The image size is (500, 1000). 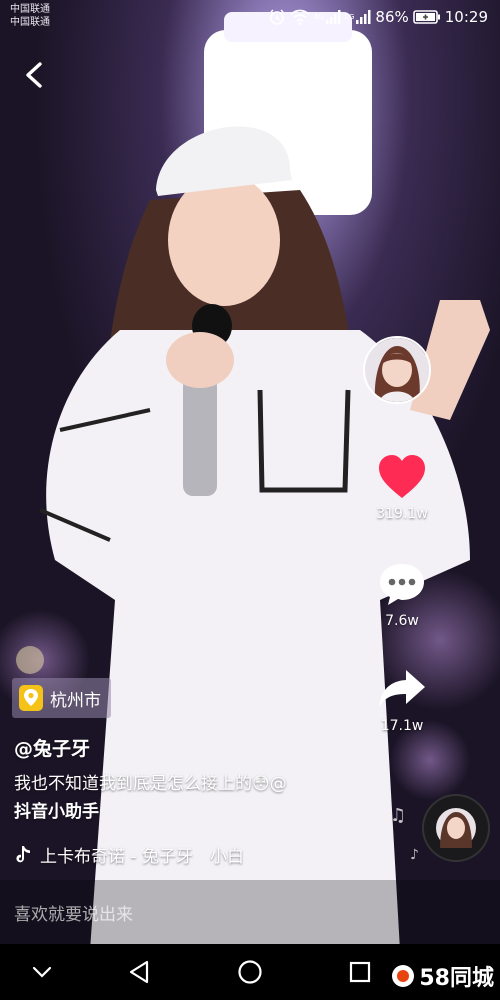 I want to click on location-pin-icon, so click(x=31, y=698).